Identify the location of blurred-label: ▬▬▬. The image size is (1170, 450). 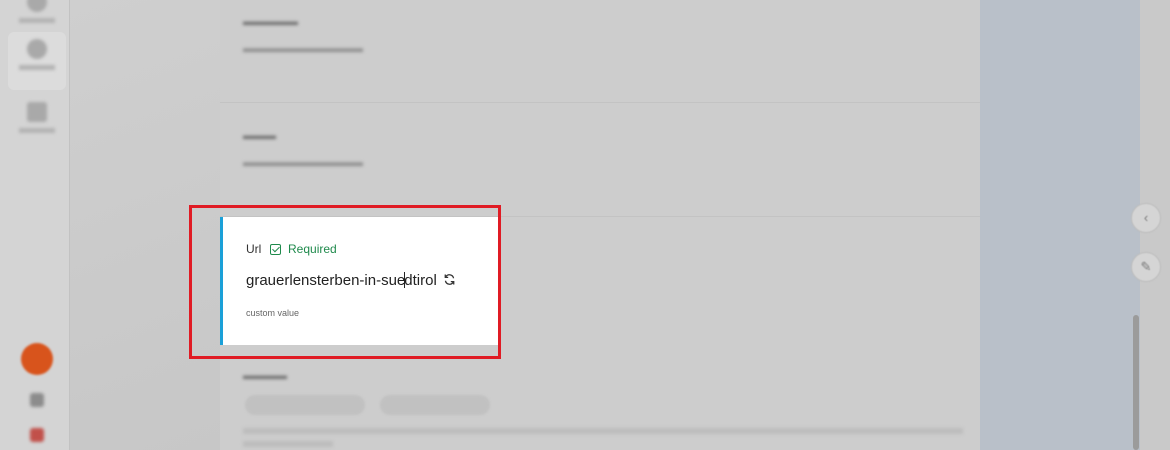
(259, 136).